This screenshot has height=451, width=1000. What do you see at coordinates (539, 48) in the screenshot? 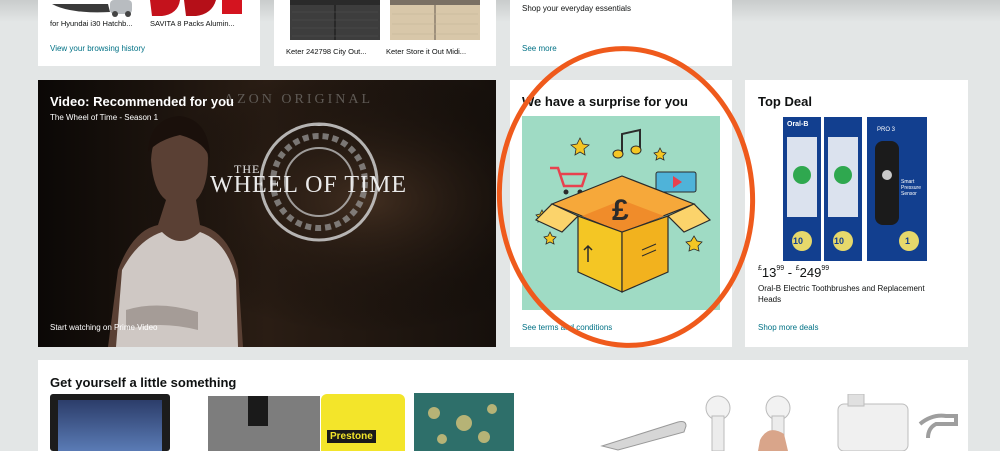
I see `see-more-link: See more` at bounding box center [539, 48].